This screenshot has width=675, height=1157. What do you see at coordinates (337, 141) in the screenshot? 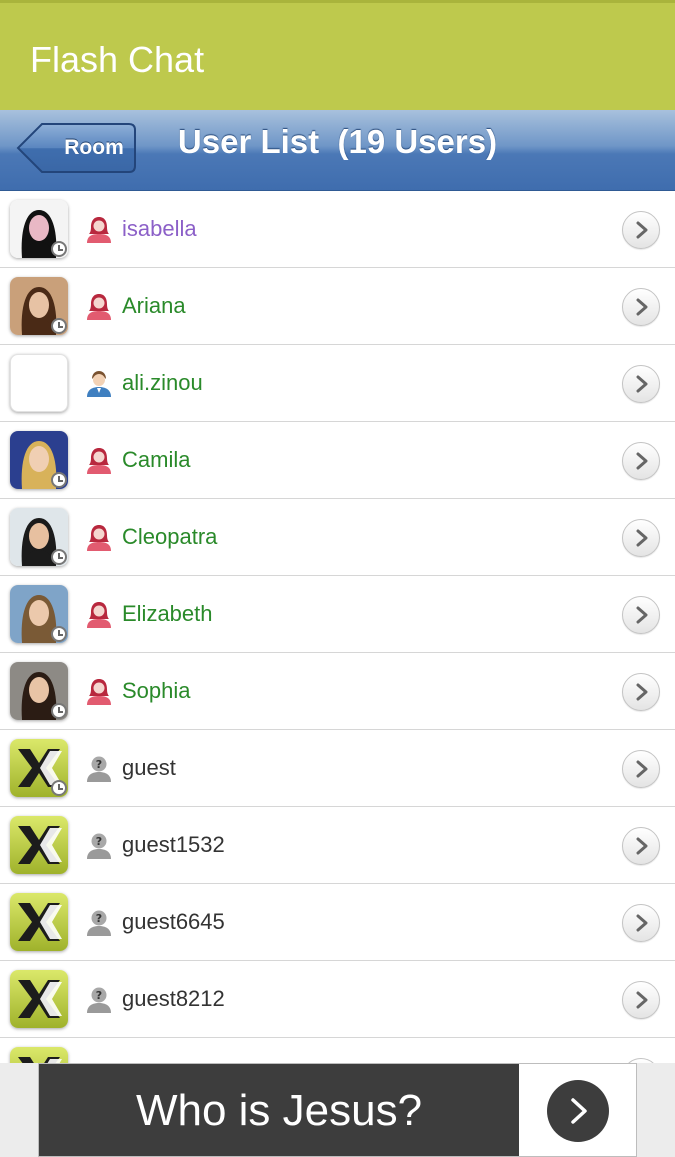
I see `page-title: User List (19 Users)` at bounding box center [337, 141].